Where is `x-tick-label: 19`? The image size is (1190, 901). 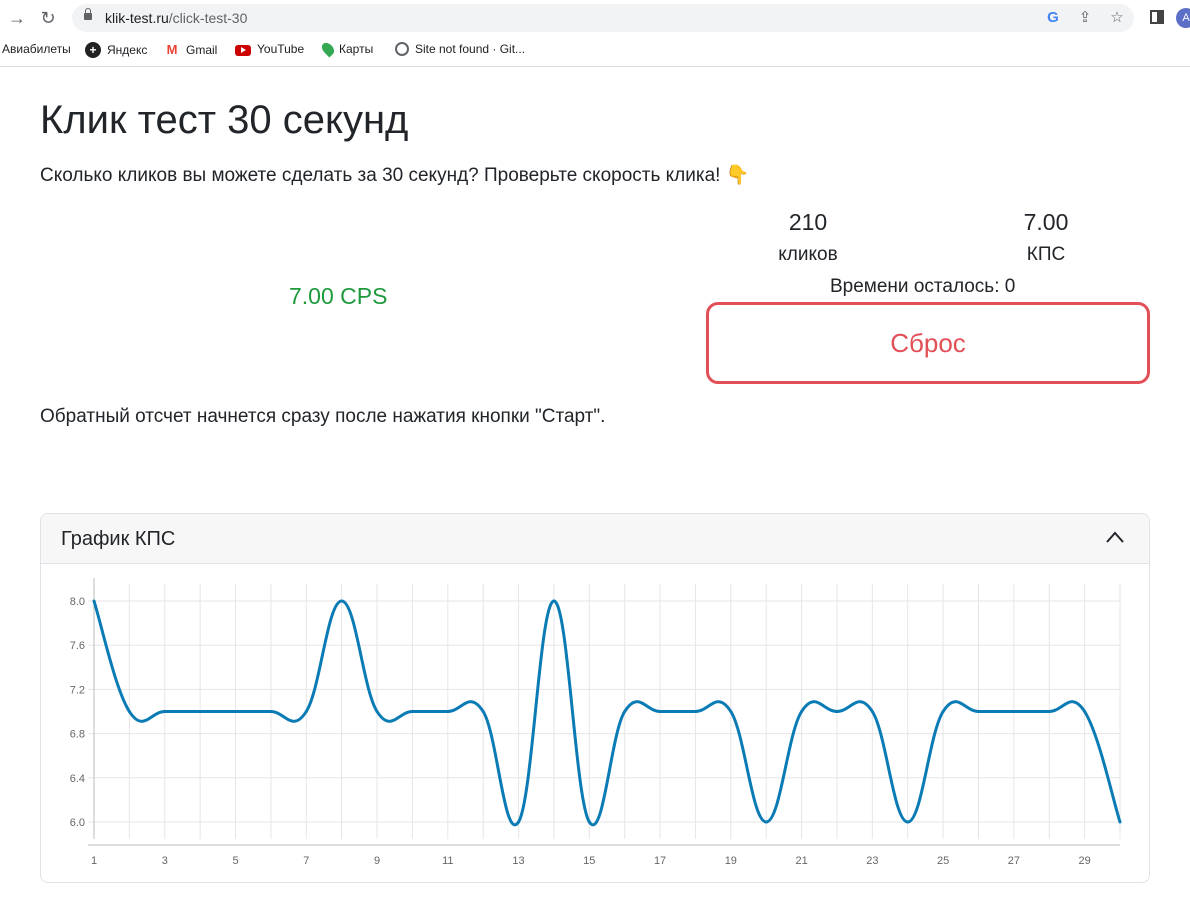 x-tick-label: 19 is located at coordinates (731, 861).